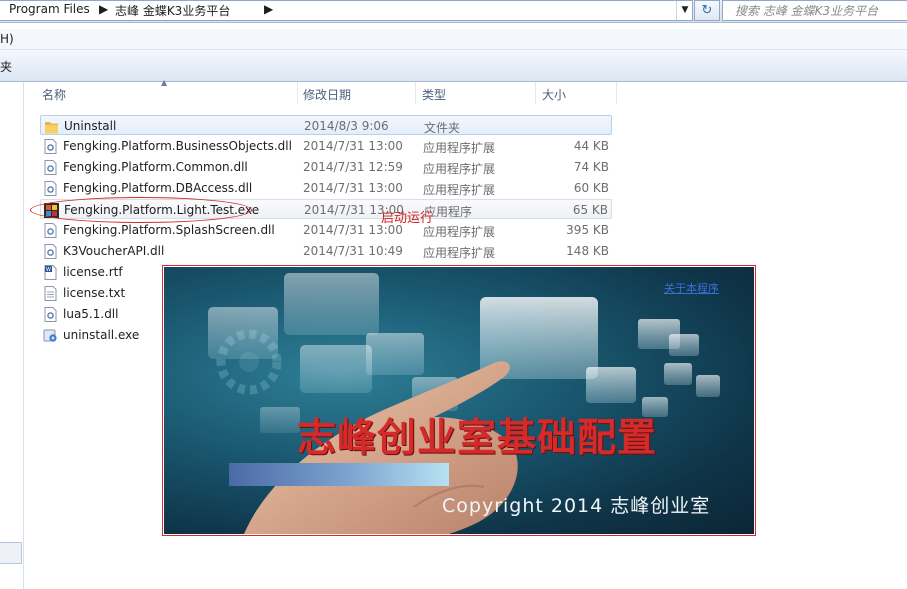 This screenshot has height=589, width=907. Describe the element at coordinates (339, 474) in the screenshot. I see `splash-progress-bar` at that location.